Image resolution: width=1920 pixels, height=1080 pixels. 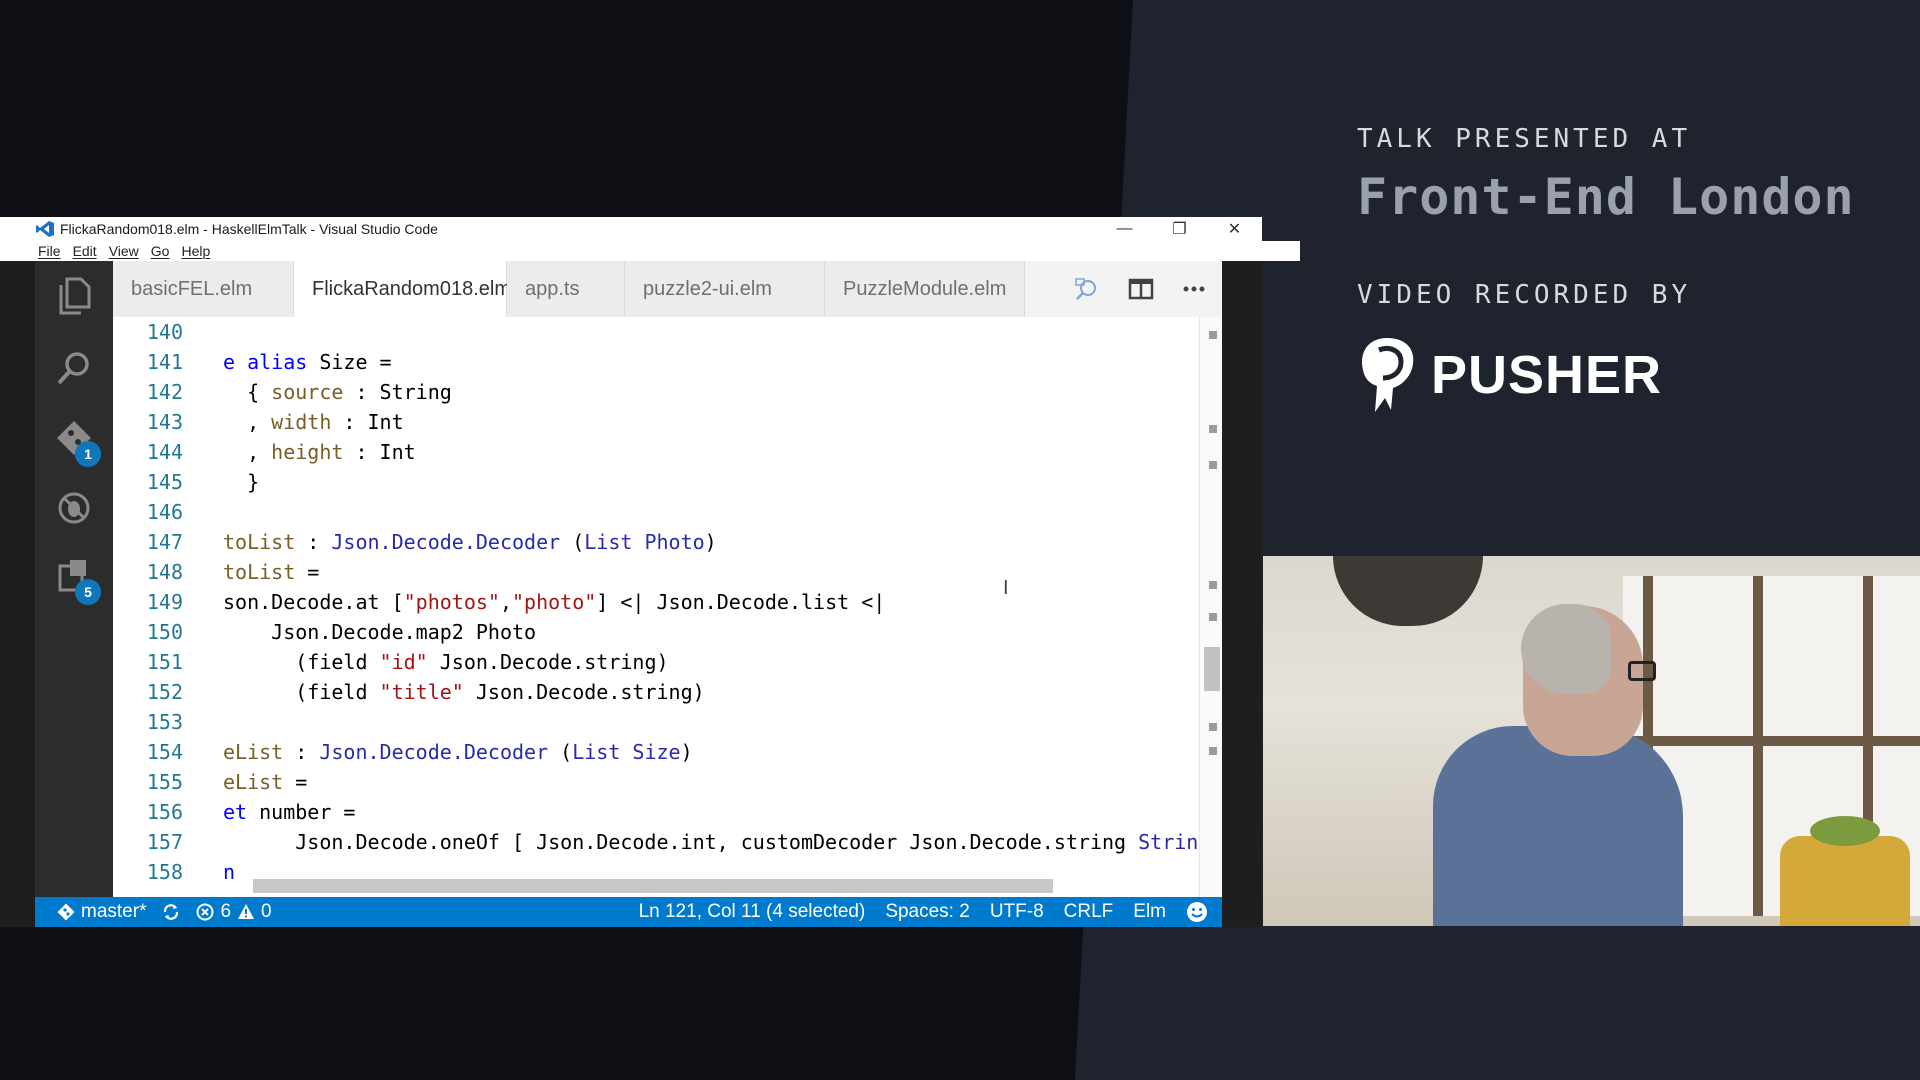 I want to click on extensions-button: 5, so click(x=74, y=576).